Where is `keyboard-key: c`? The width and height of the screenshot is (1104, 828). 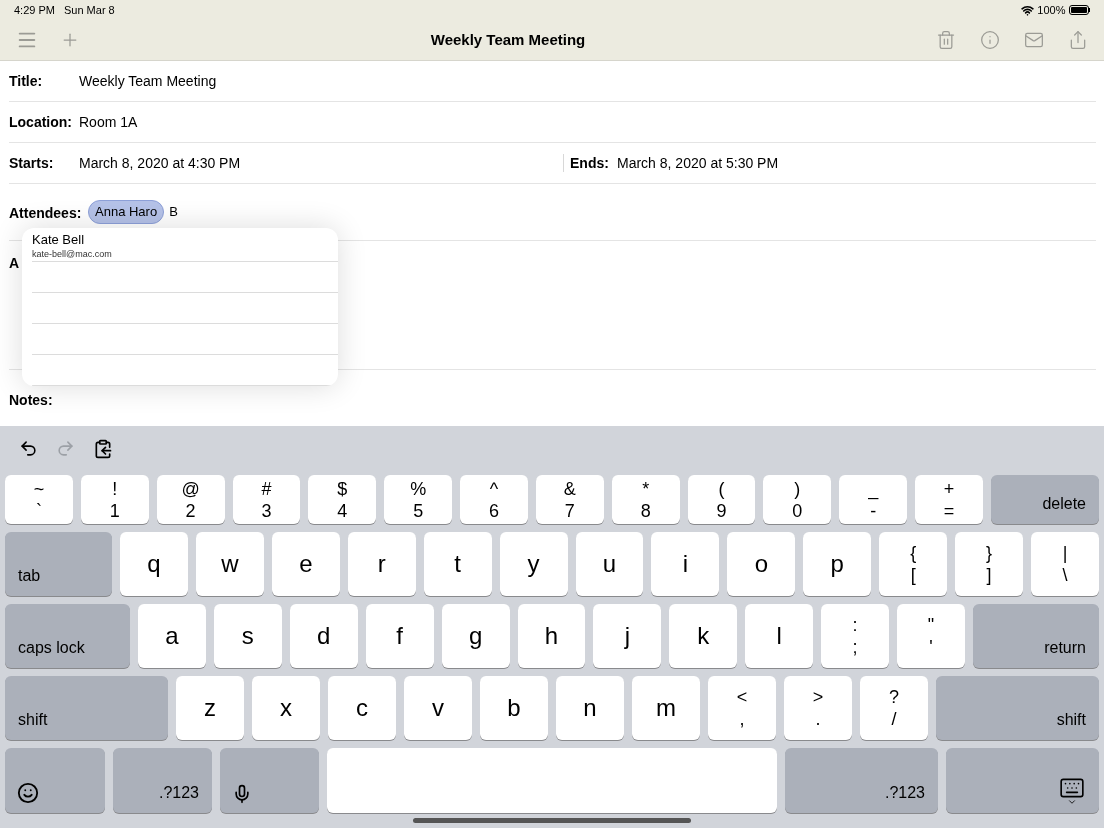
keyboard-key: c is located at coordinates (362, 708).